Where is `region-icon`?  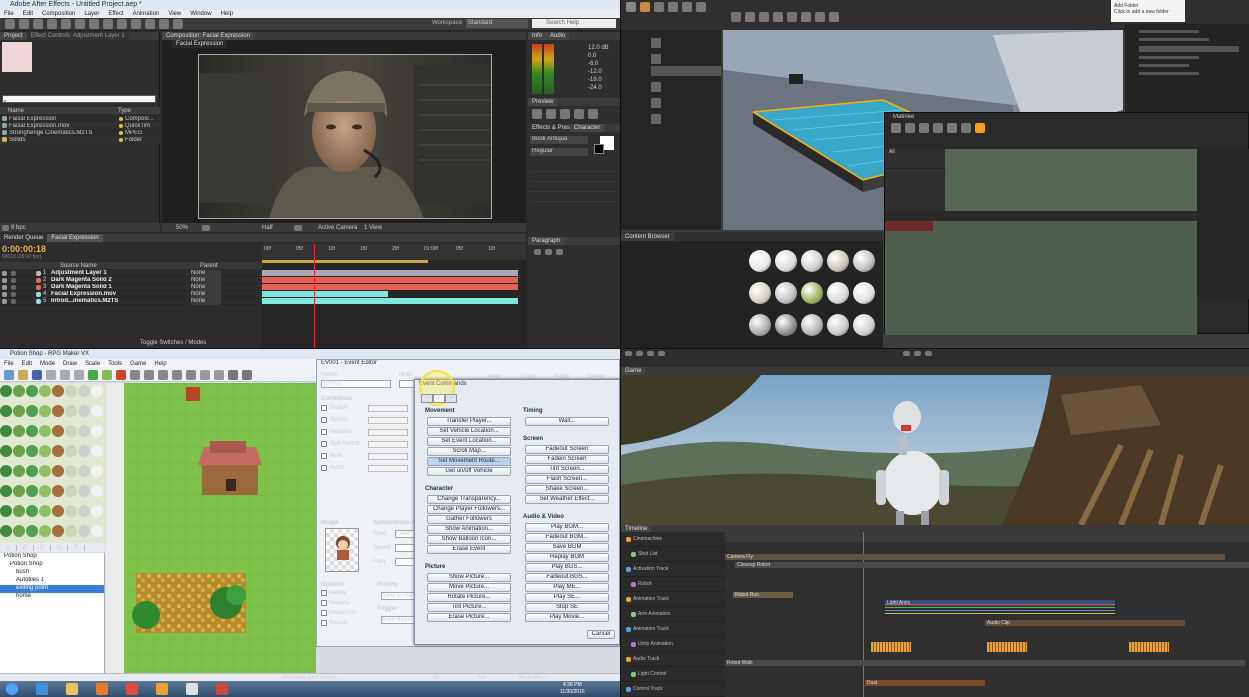 region-icon is located at coordinates (298, 227).